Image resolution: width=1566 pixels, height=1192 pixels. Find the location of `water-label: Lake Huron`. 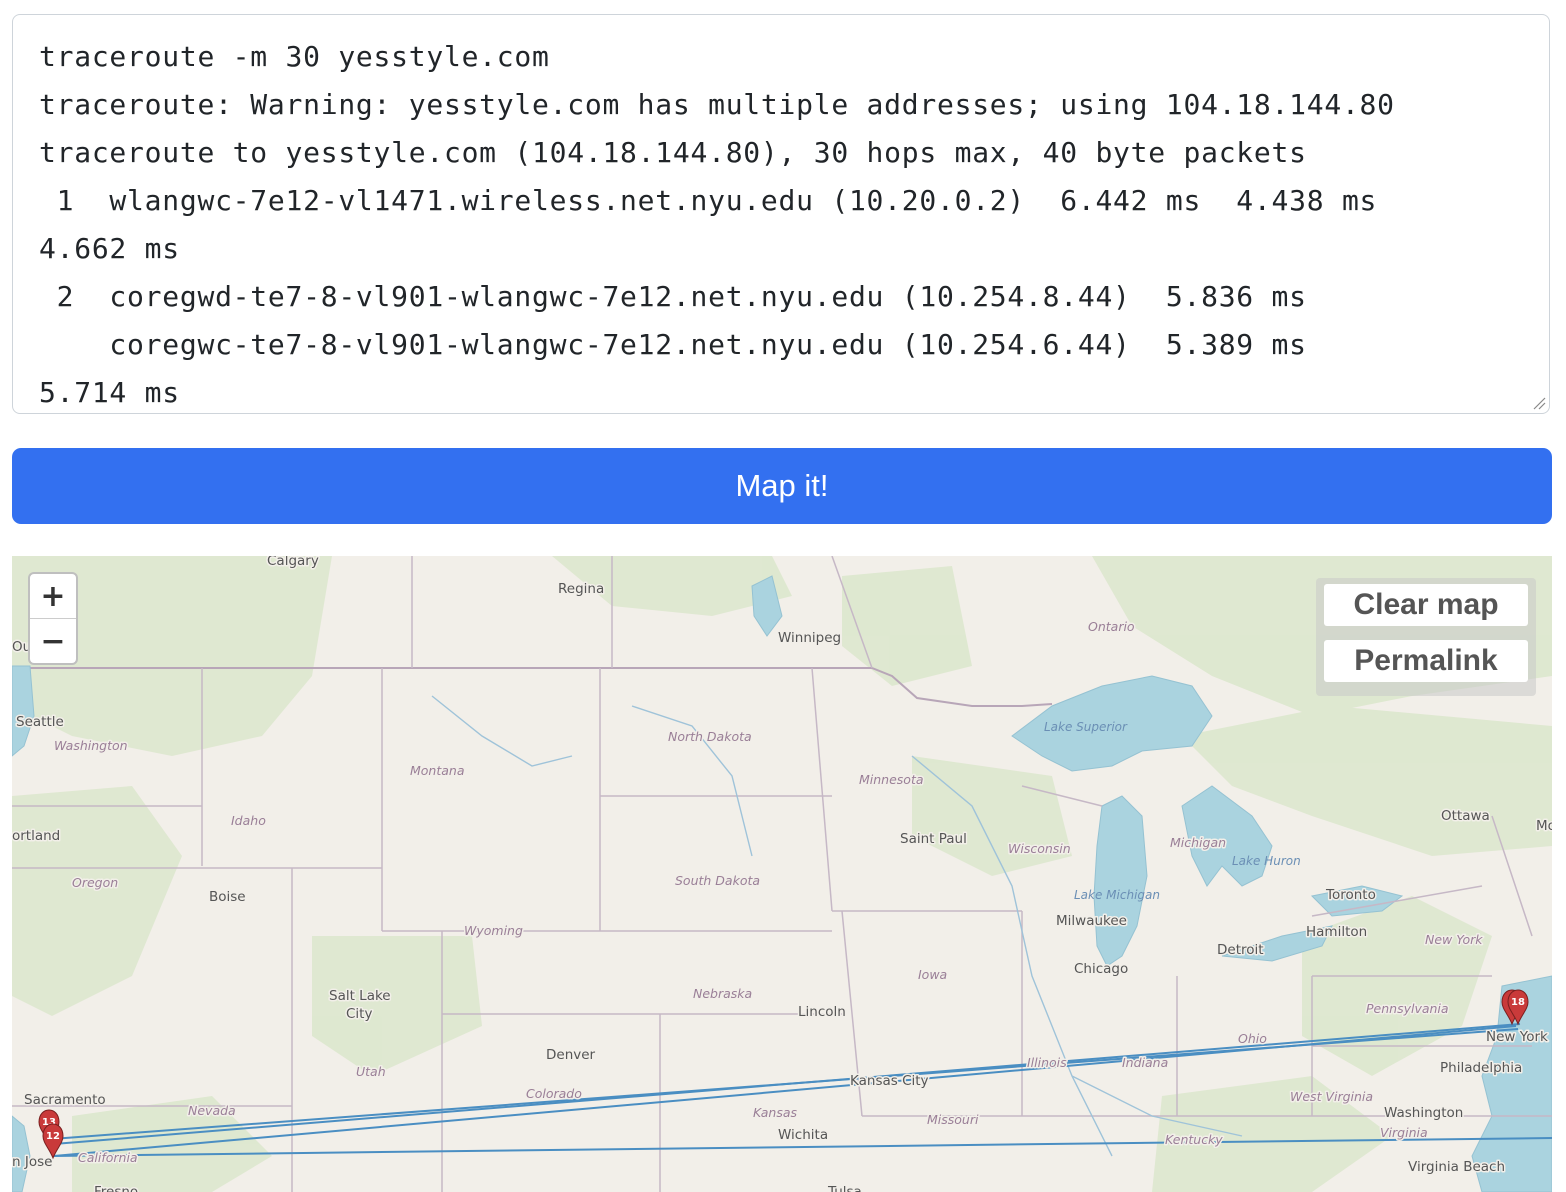

water-label: Lake Huron is located at coordinates (1266, 861).